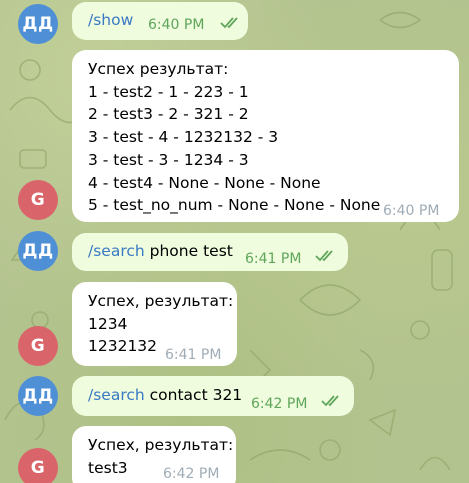  What do you see at coordinates (168, 91) in the screenshot?
I see `message-line: 1 - test2 - 1 - 223 - 1` at bounding box center [168, 91].